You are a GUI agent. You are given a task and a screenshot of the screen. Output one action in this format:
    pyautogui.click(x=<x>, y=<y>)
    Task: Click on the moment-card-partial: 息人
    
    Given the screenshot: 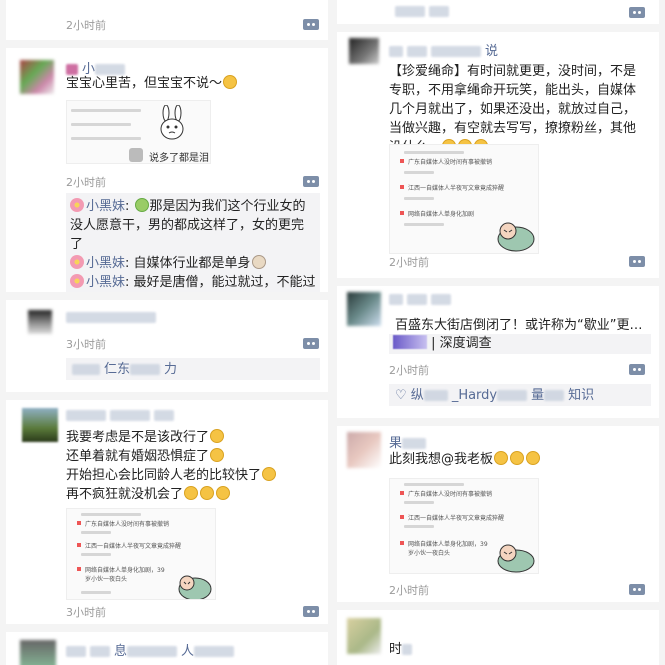 What is the action you would take?
    pyautogui.click(x=167, y=648)
    